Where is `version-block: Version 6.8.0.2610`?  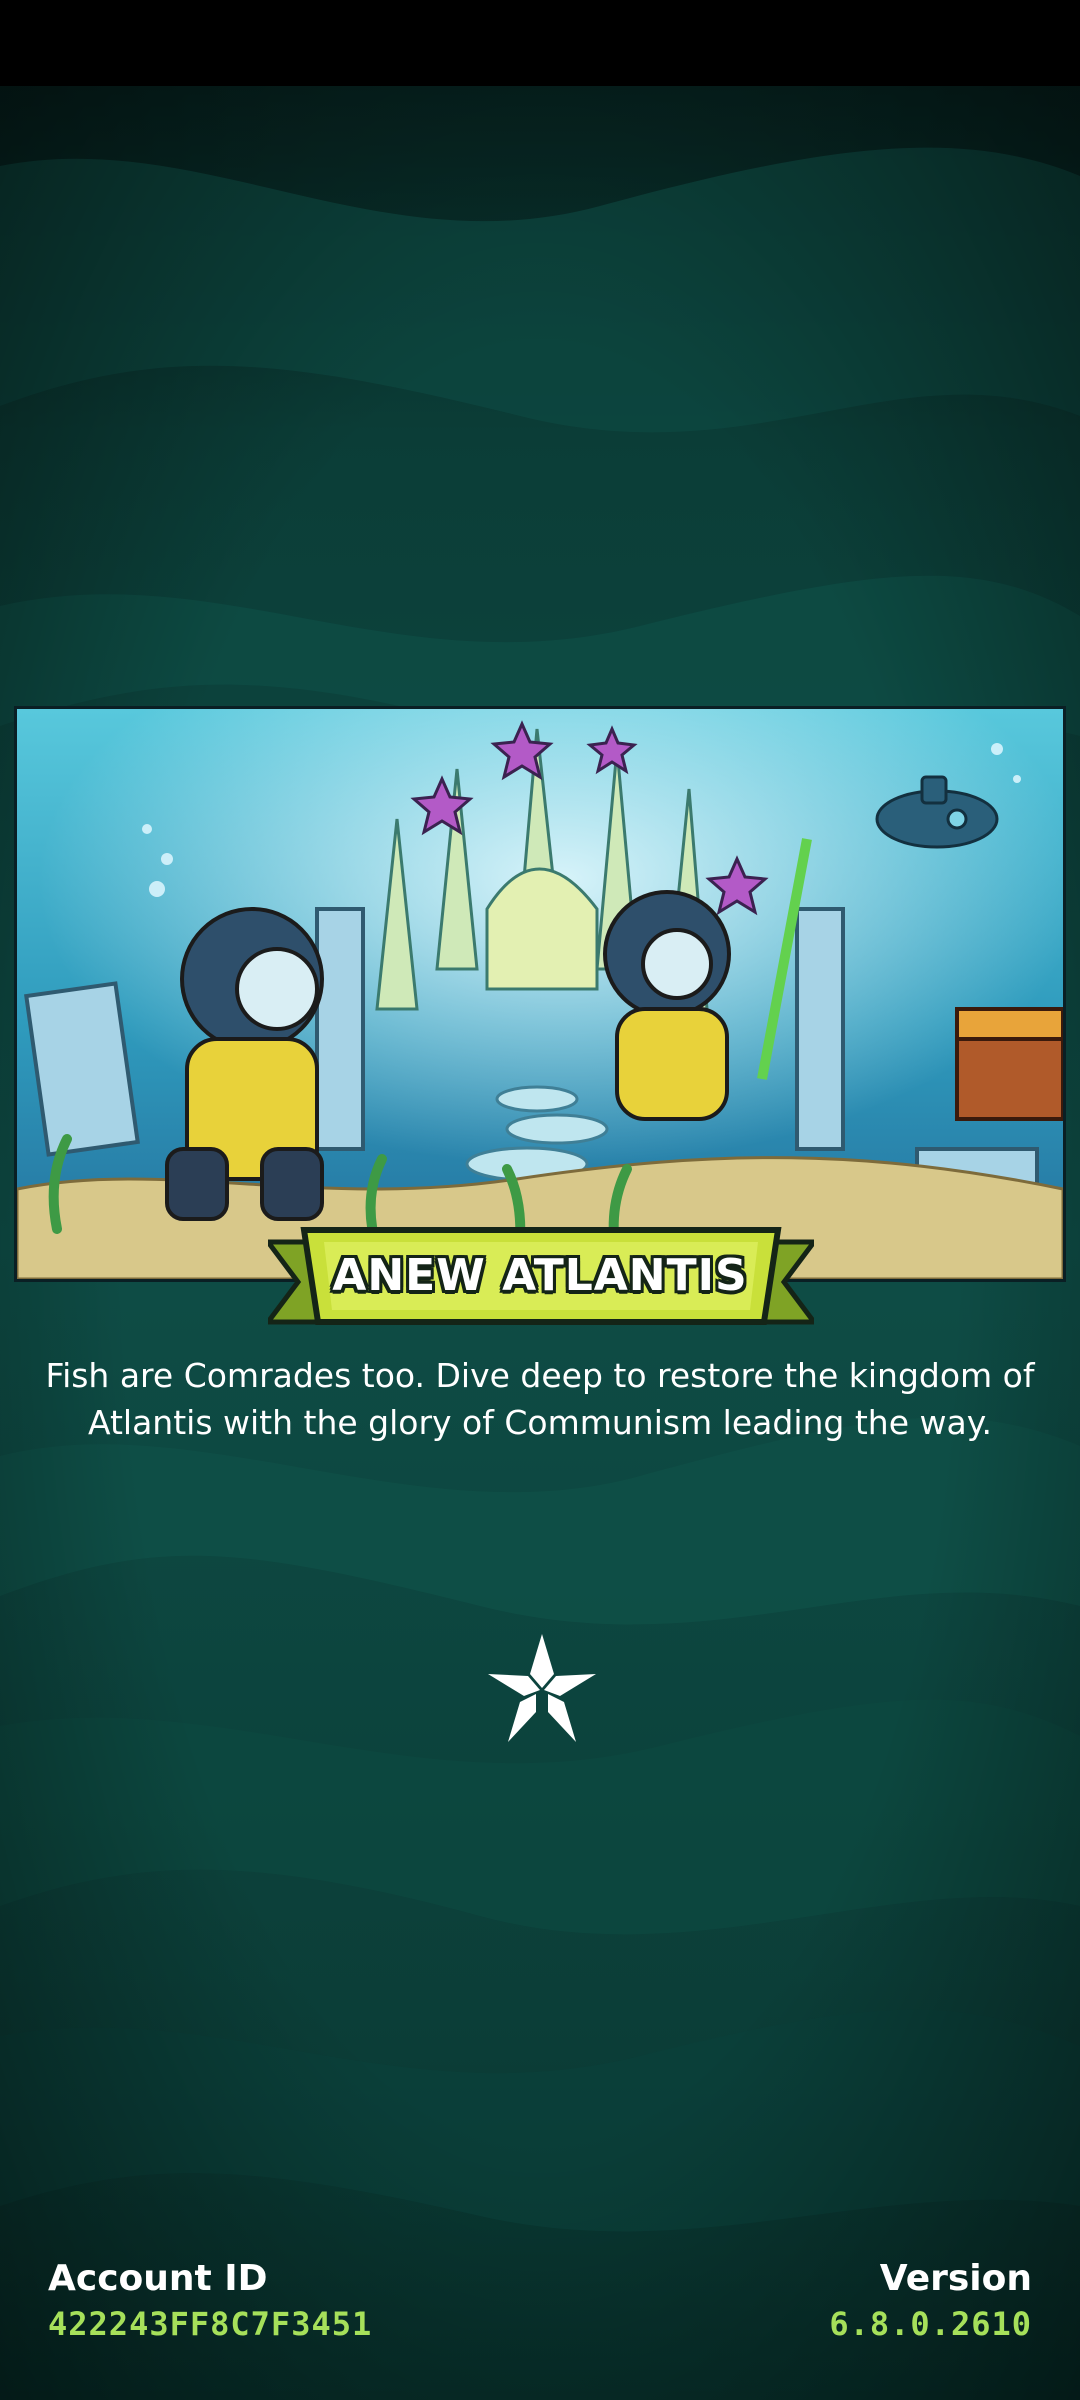
version-block: Version 6.8.0.2610 is located at coordinates (930, 2301).